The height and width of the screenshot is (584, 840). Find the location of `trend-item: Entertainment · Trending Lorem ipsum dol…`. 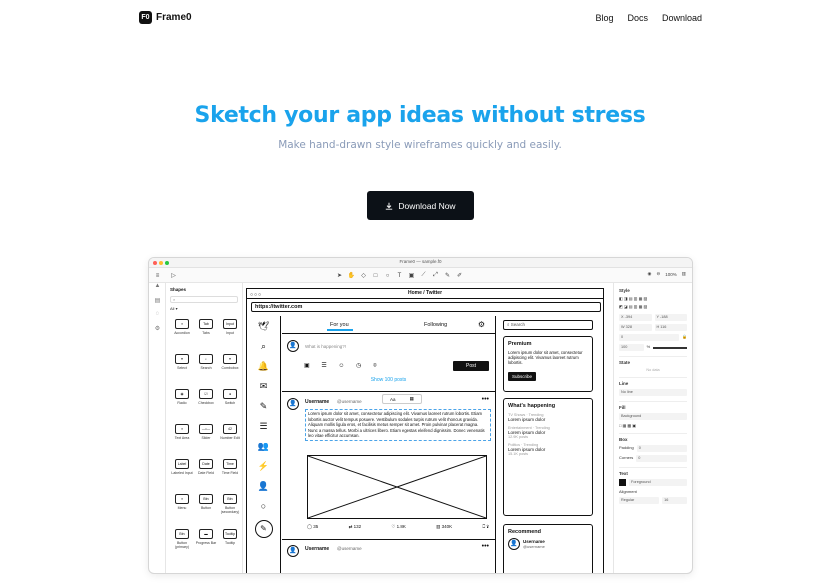

trend-item: Entertainment · Trending Lorem ipsum dol… is located at coordinates (548, 432).